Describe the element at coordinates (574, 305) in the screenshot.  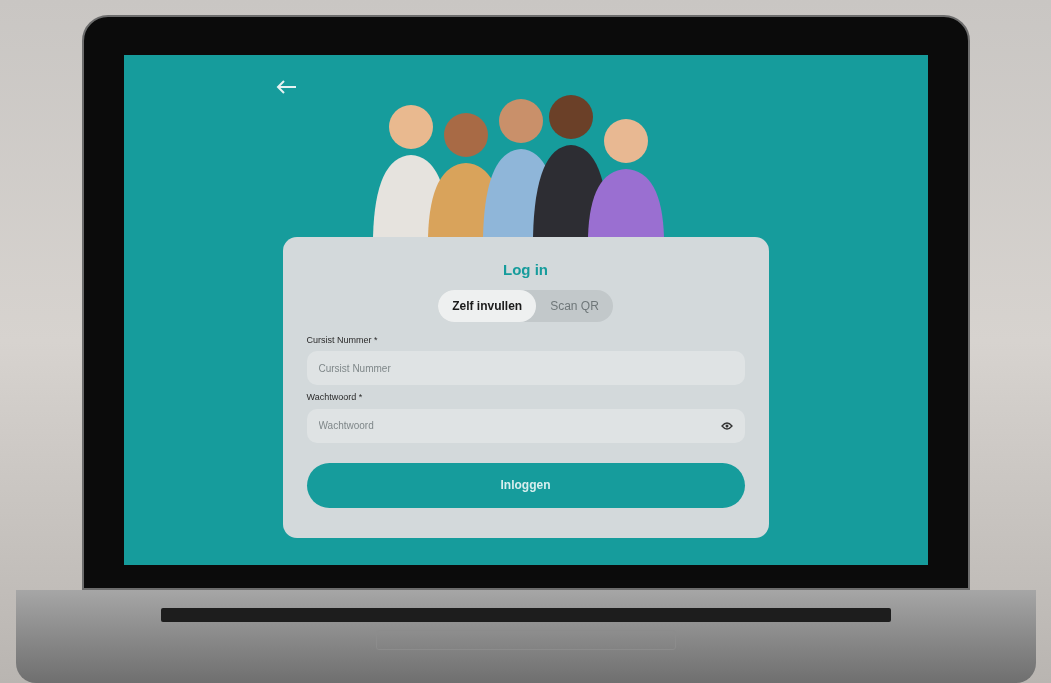
I see `tab: Scan QR` at that location.